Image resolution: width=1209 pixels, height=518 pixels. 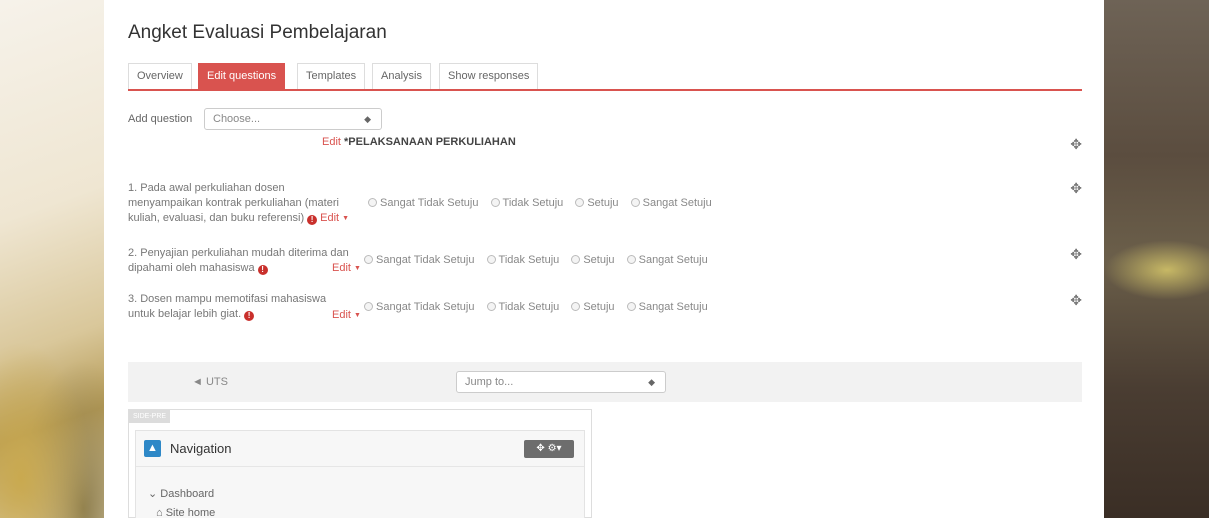 I want to click on section-edit-link: Edit, so click(x=331, y=142).